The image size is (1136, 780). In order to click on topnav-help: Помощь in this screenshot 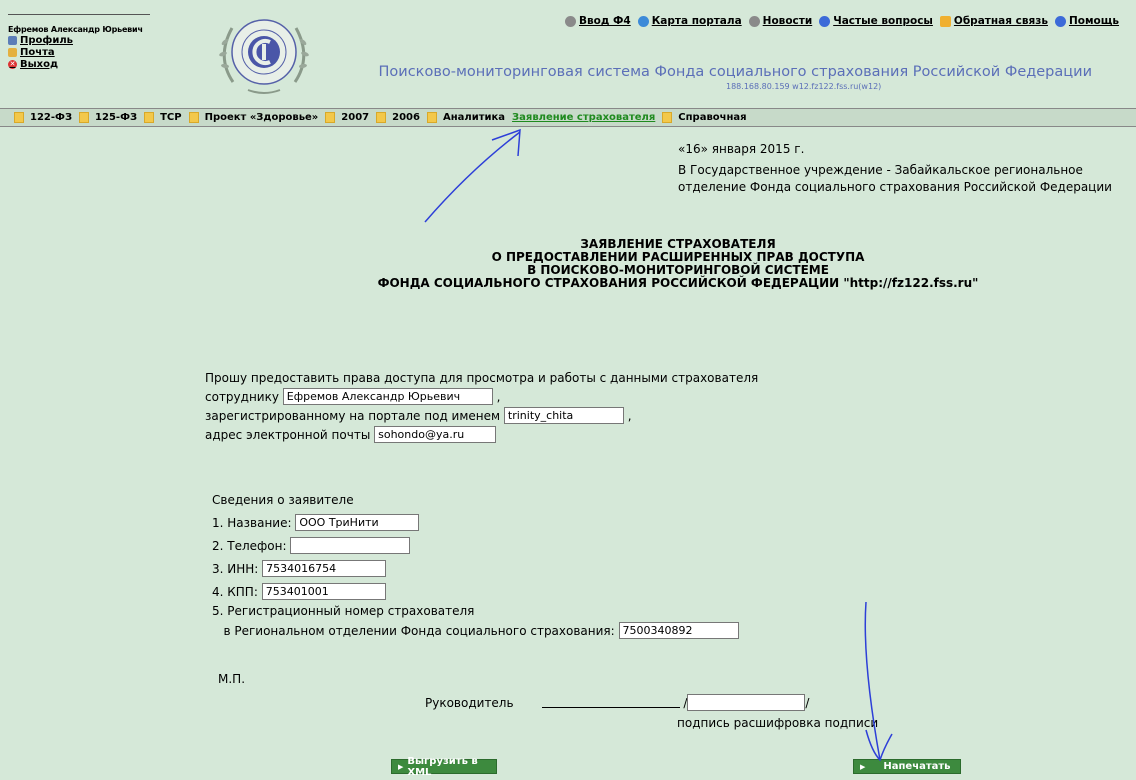, I will do `click(1086, 21)`.